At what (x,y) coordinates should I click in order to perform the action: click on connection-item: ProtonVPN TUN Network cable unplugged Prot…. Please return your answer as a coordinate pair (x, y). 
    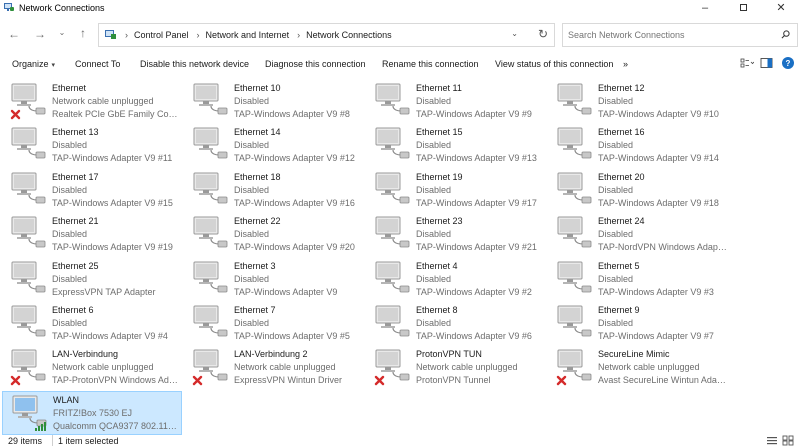
    Looking at the image, I should click on (456, 368).